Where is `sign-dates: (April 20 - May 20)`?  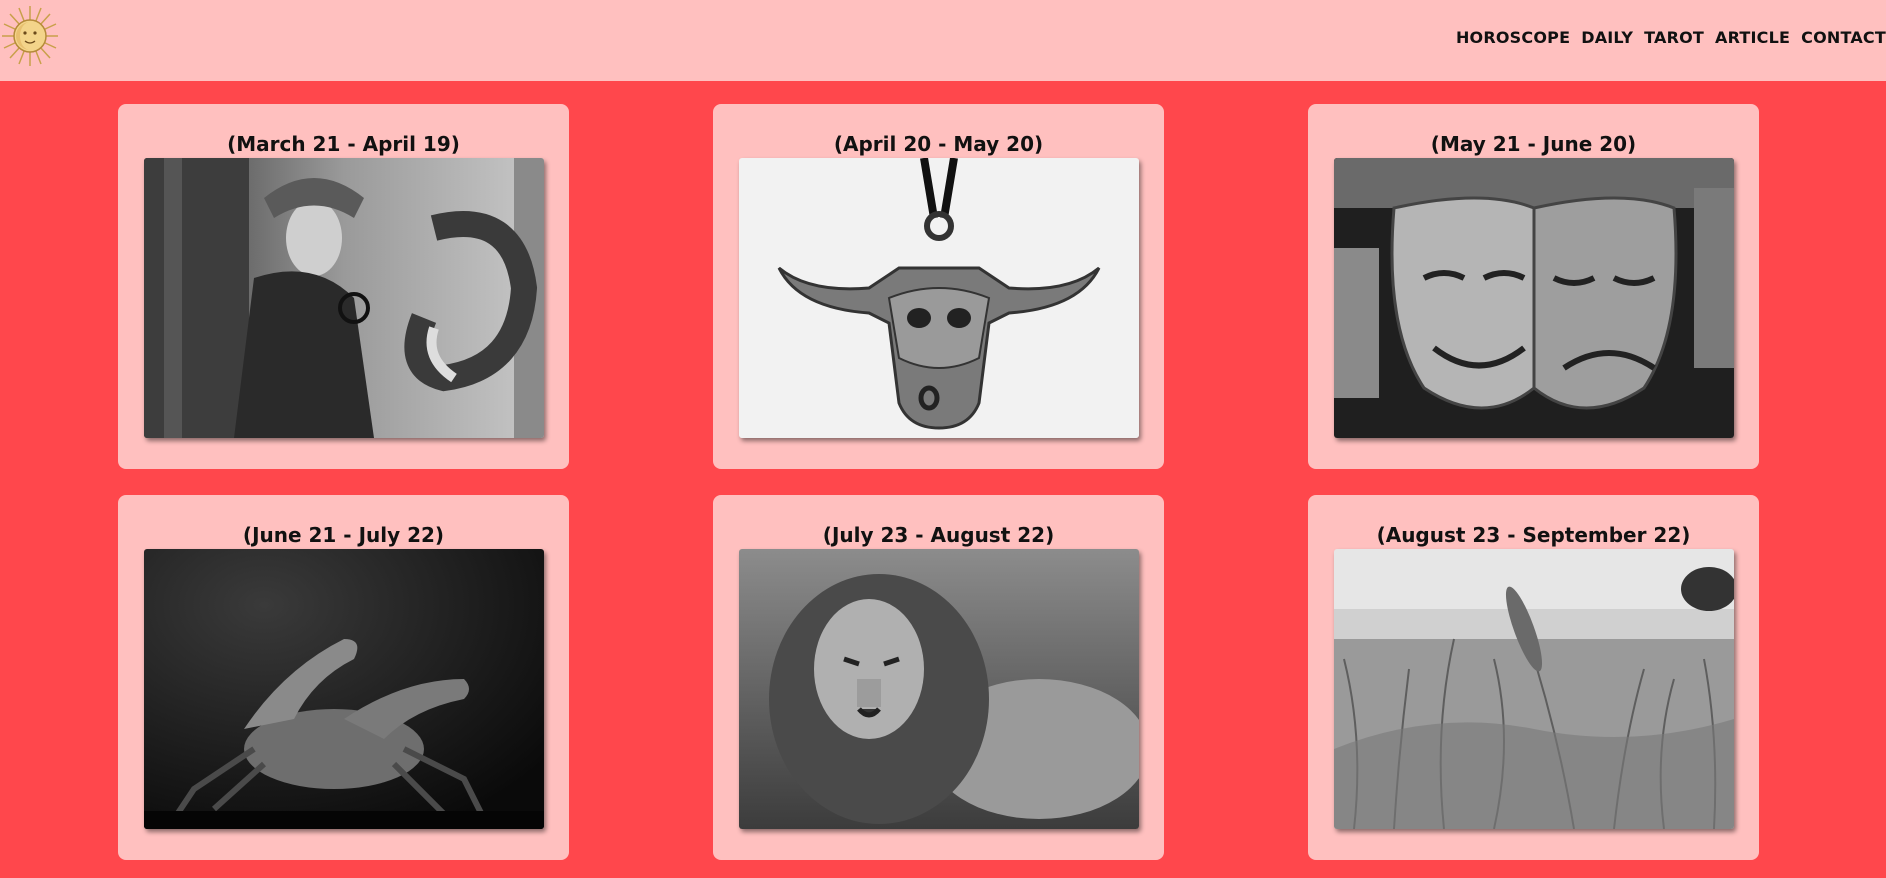
sign-dates: (April 20 - May 20) is located at coordinates (938, 144).